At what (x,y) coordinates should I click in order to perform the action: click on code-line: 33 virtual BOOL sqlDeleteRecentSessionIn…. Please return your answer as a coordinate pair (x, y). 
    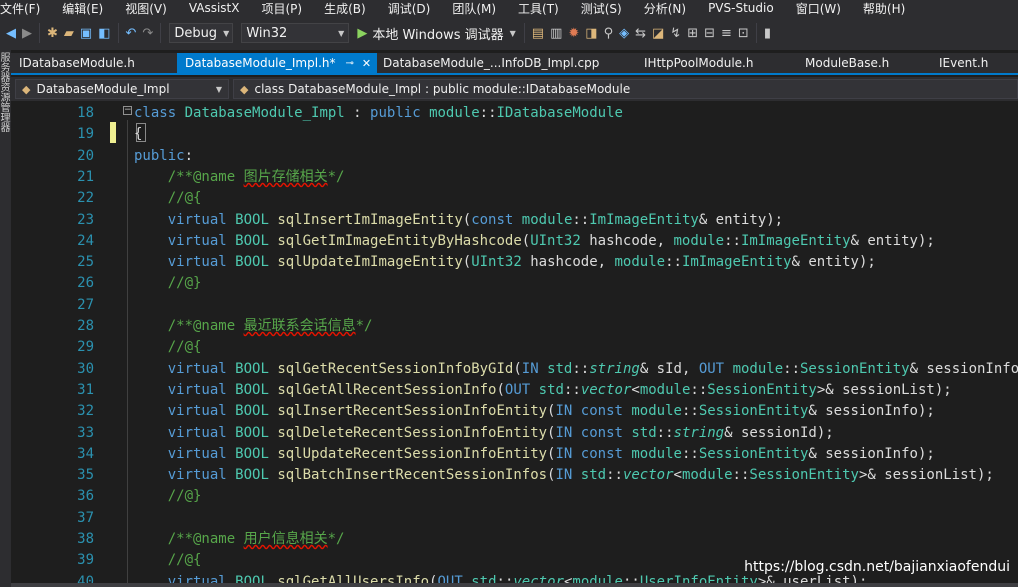
    Looking at the image, I should click on (514, 433).